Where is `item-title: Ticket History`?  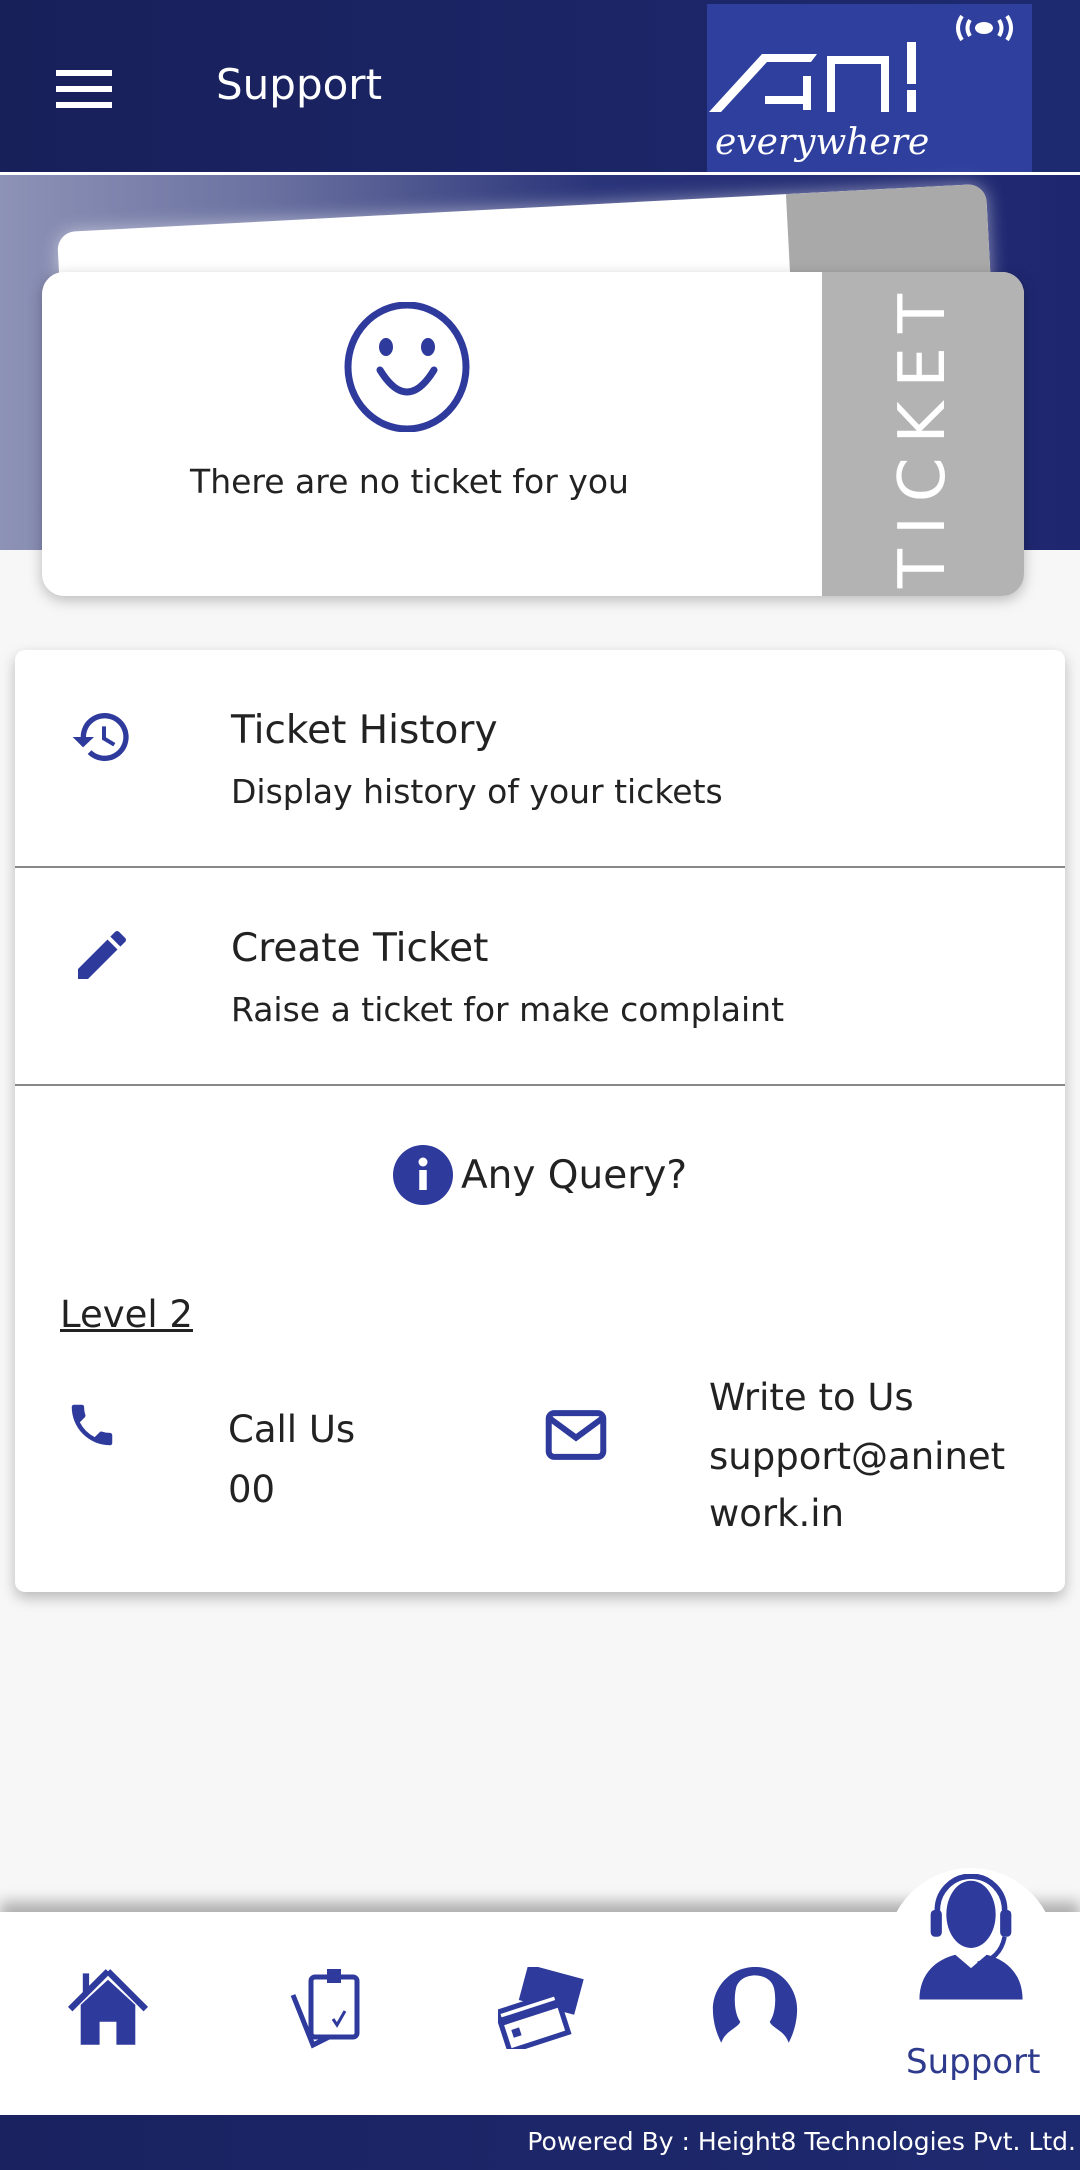 item-title: Ticket History is located at coordinates (364, 730).